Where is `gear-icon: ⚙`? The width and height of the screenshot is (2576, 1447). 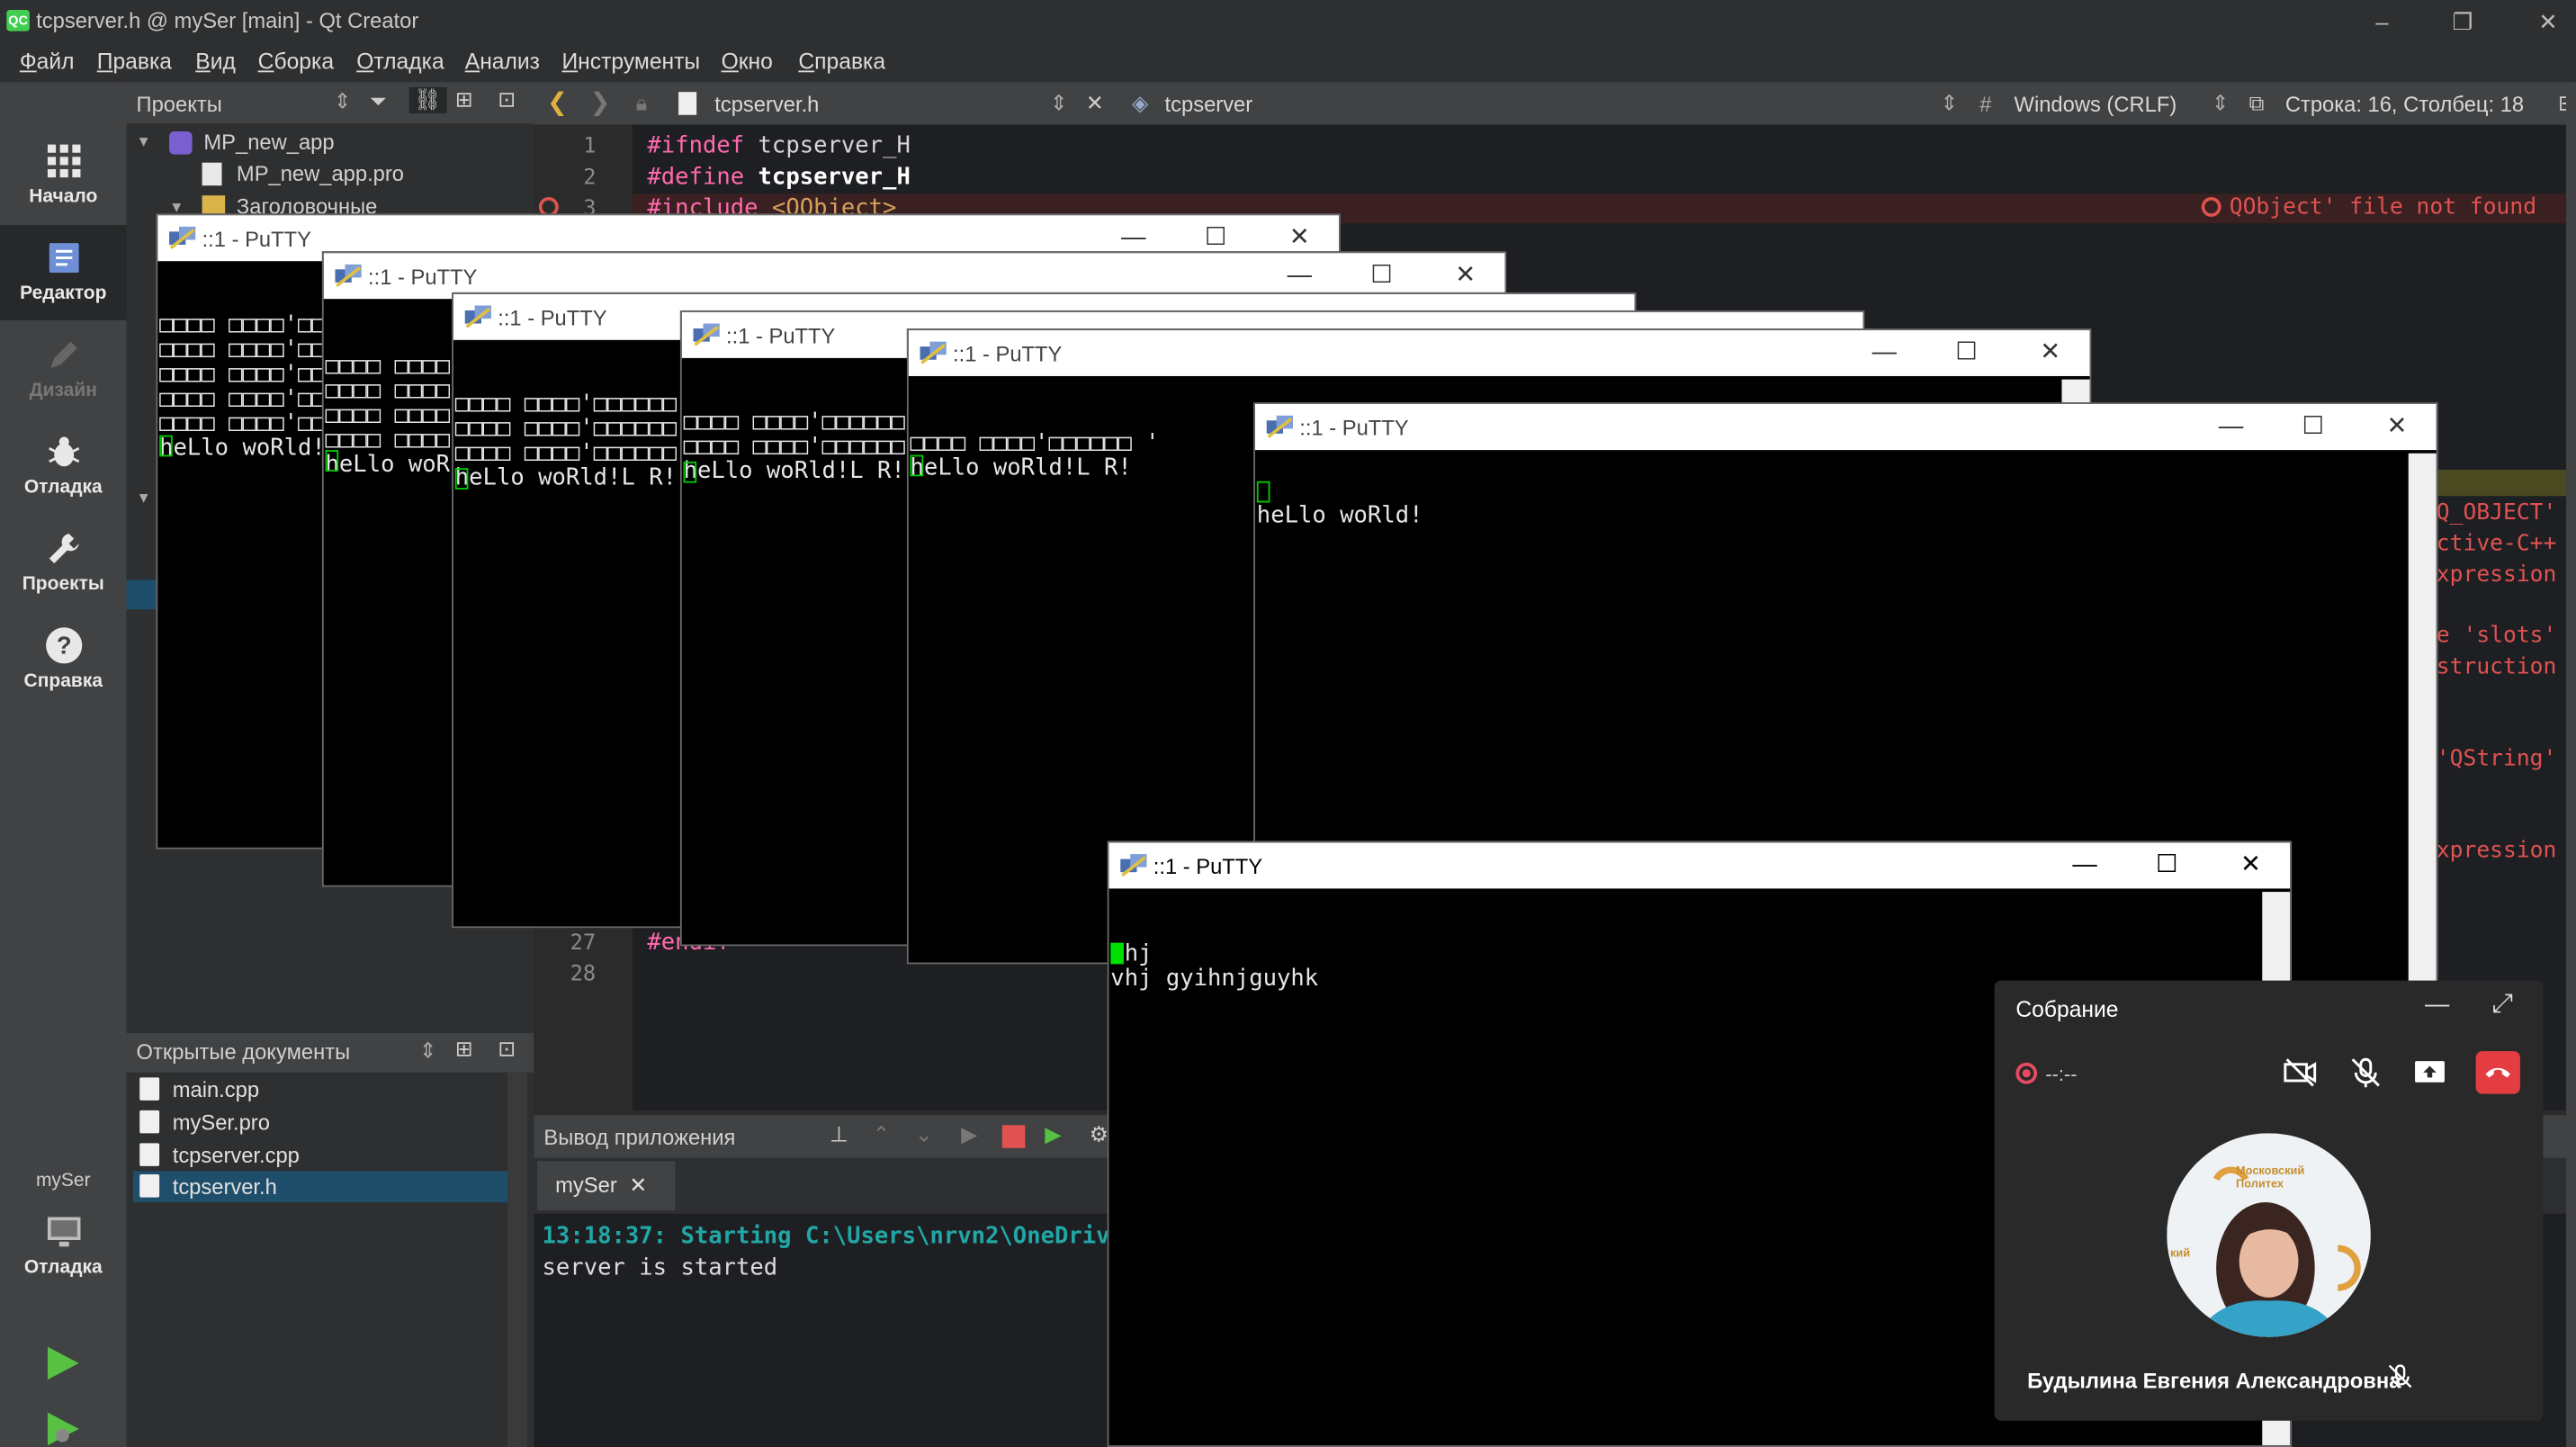 gear-icon: ⚙ is located at coordinates (1099, 1135).